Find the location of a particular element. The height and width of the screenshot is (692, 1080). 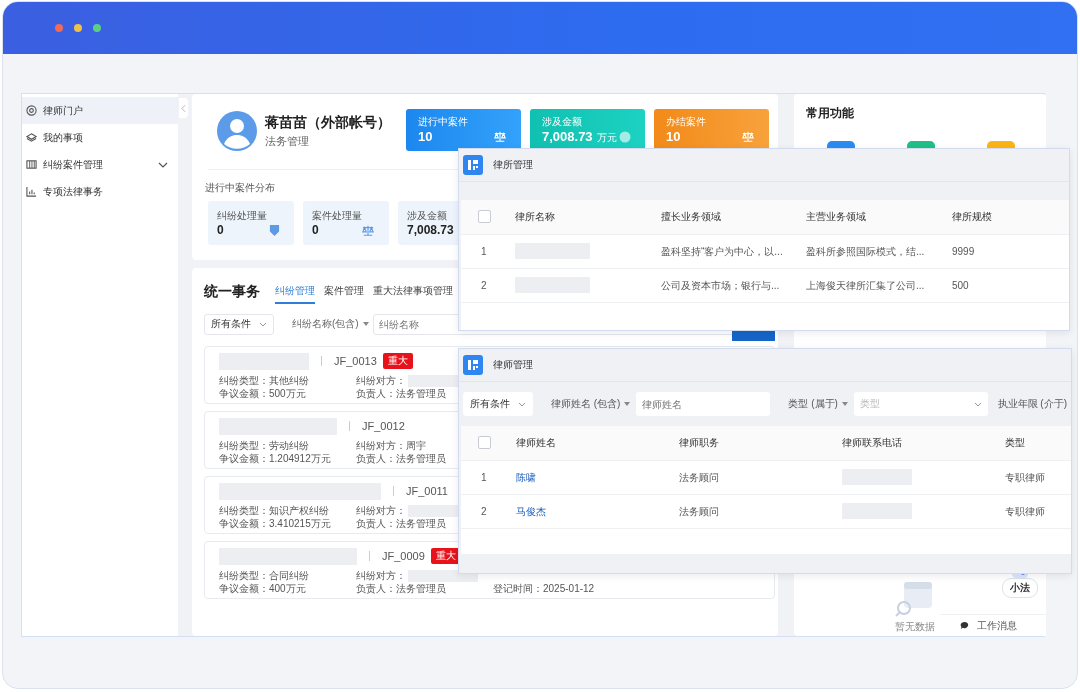

column-header: 类型 is located at coordinates (1015, 443).